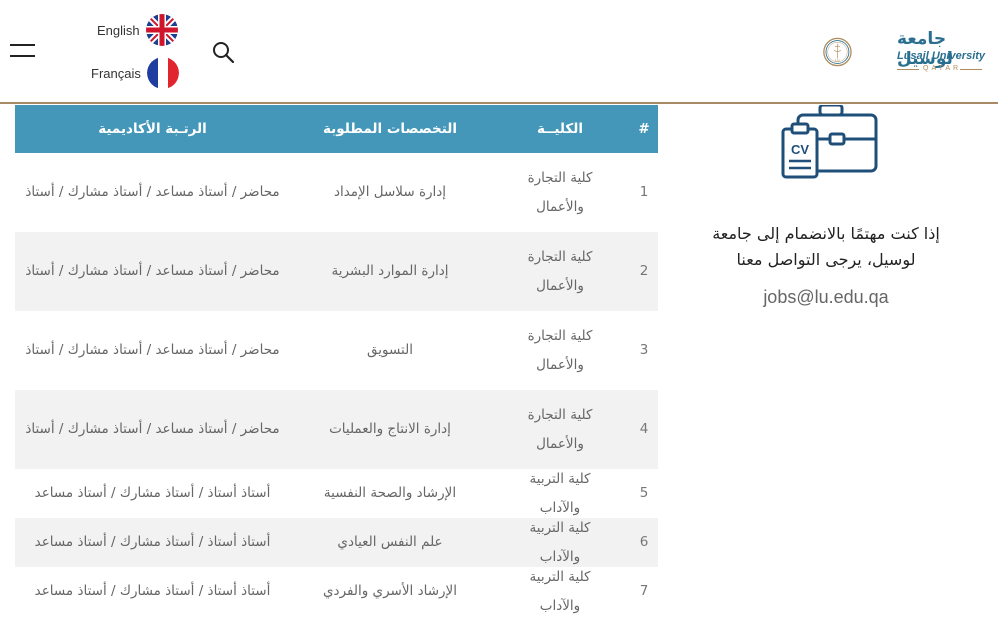 The width and height of the screenshot is (998, 621). I want to click on language-label-english: English, so click(118, 30).